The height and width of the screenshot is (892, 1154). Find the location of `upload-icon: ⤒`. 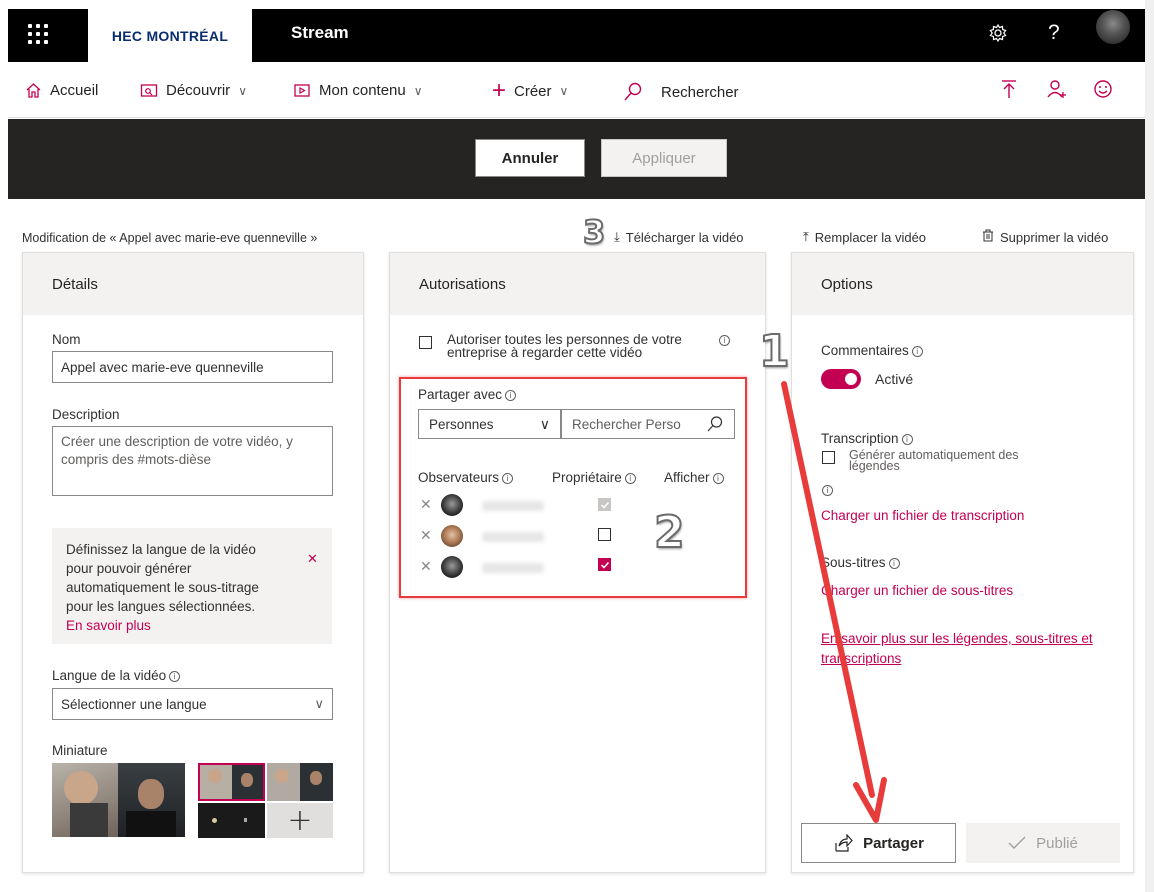

upload-icon: ⤒ is located at coordinates (806, 236).